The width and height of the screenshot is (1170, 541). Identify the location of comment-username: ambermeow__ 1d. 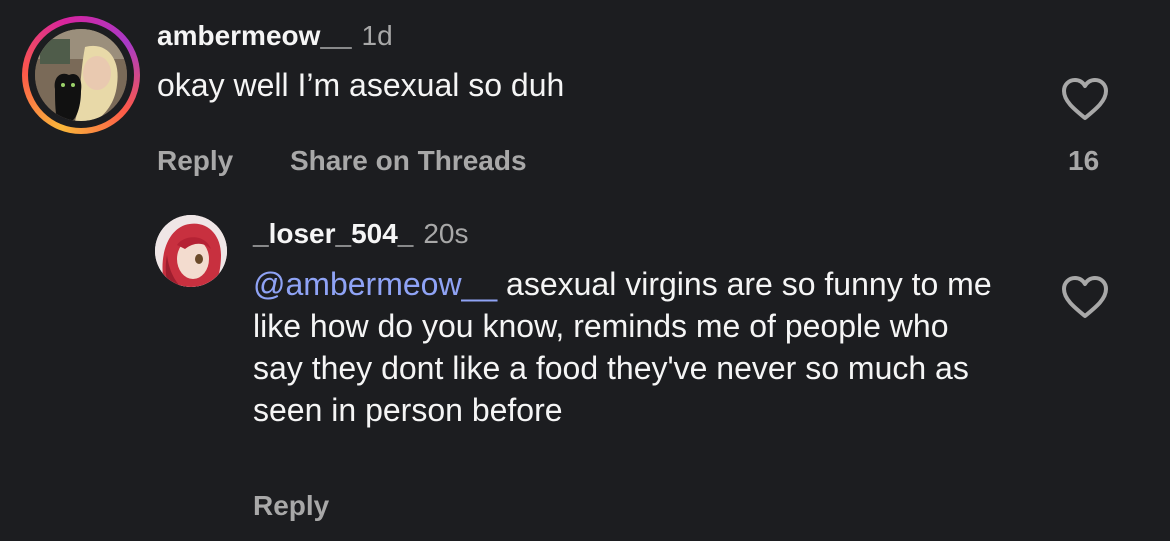
(275, 36).